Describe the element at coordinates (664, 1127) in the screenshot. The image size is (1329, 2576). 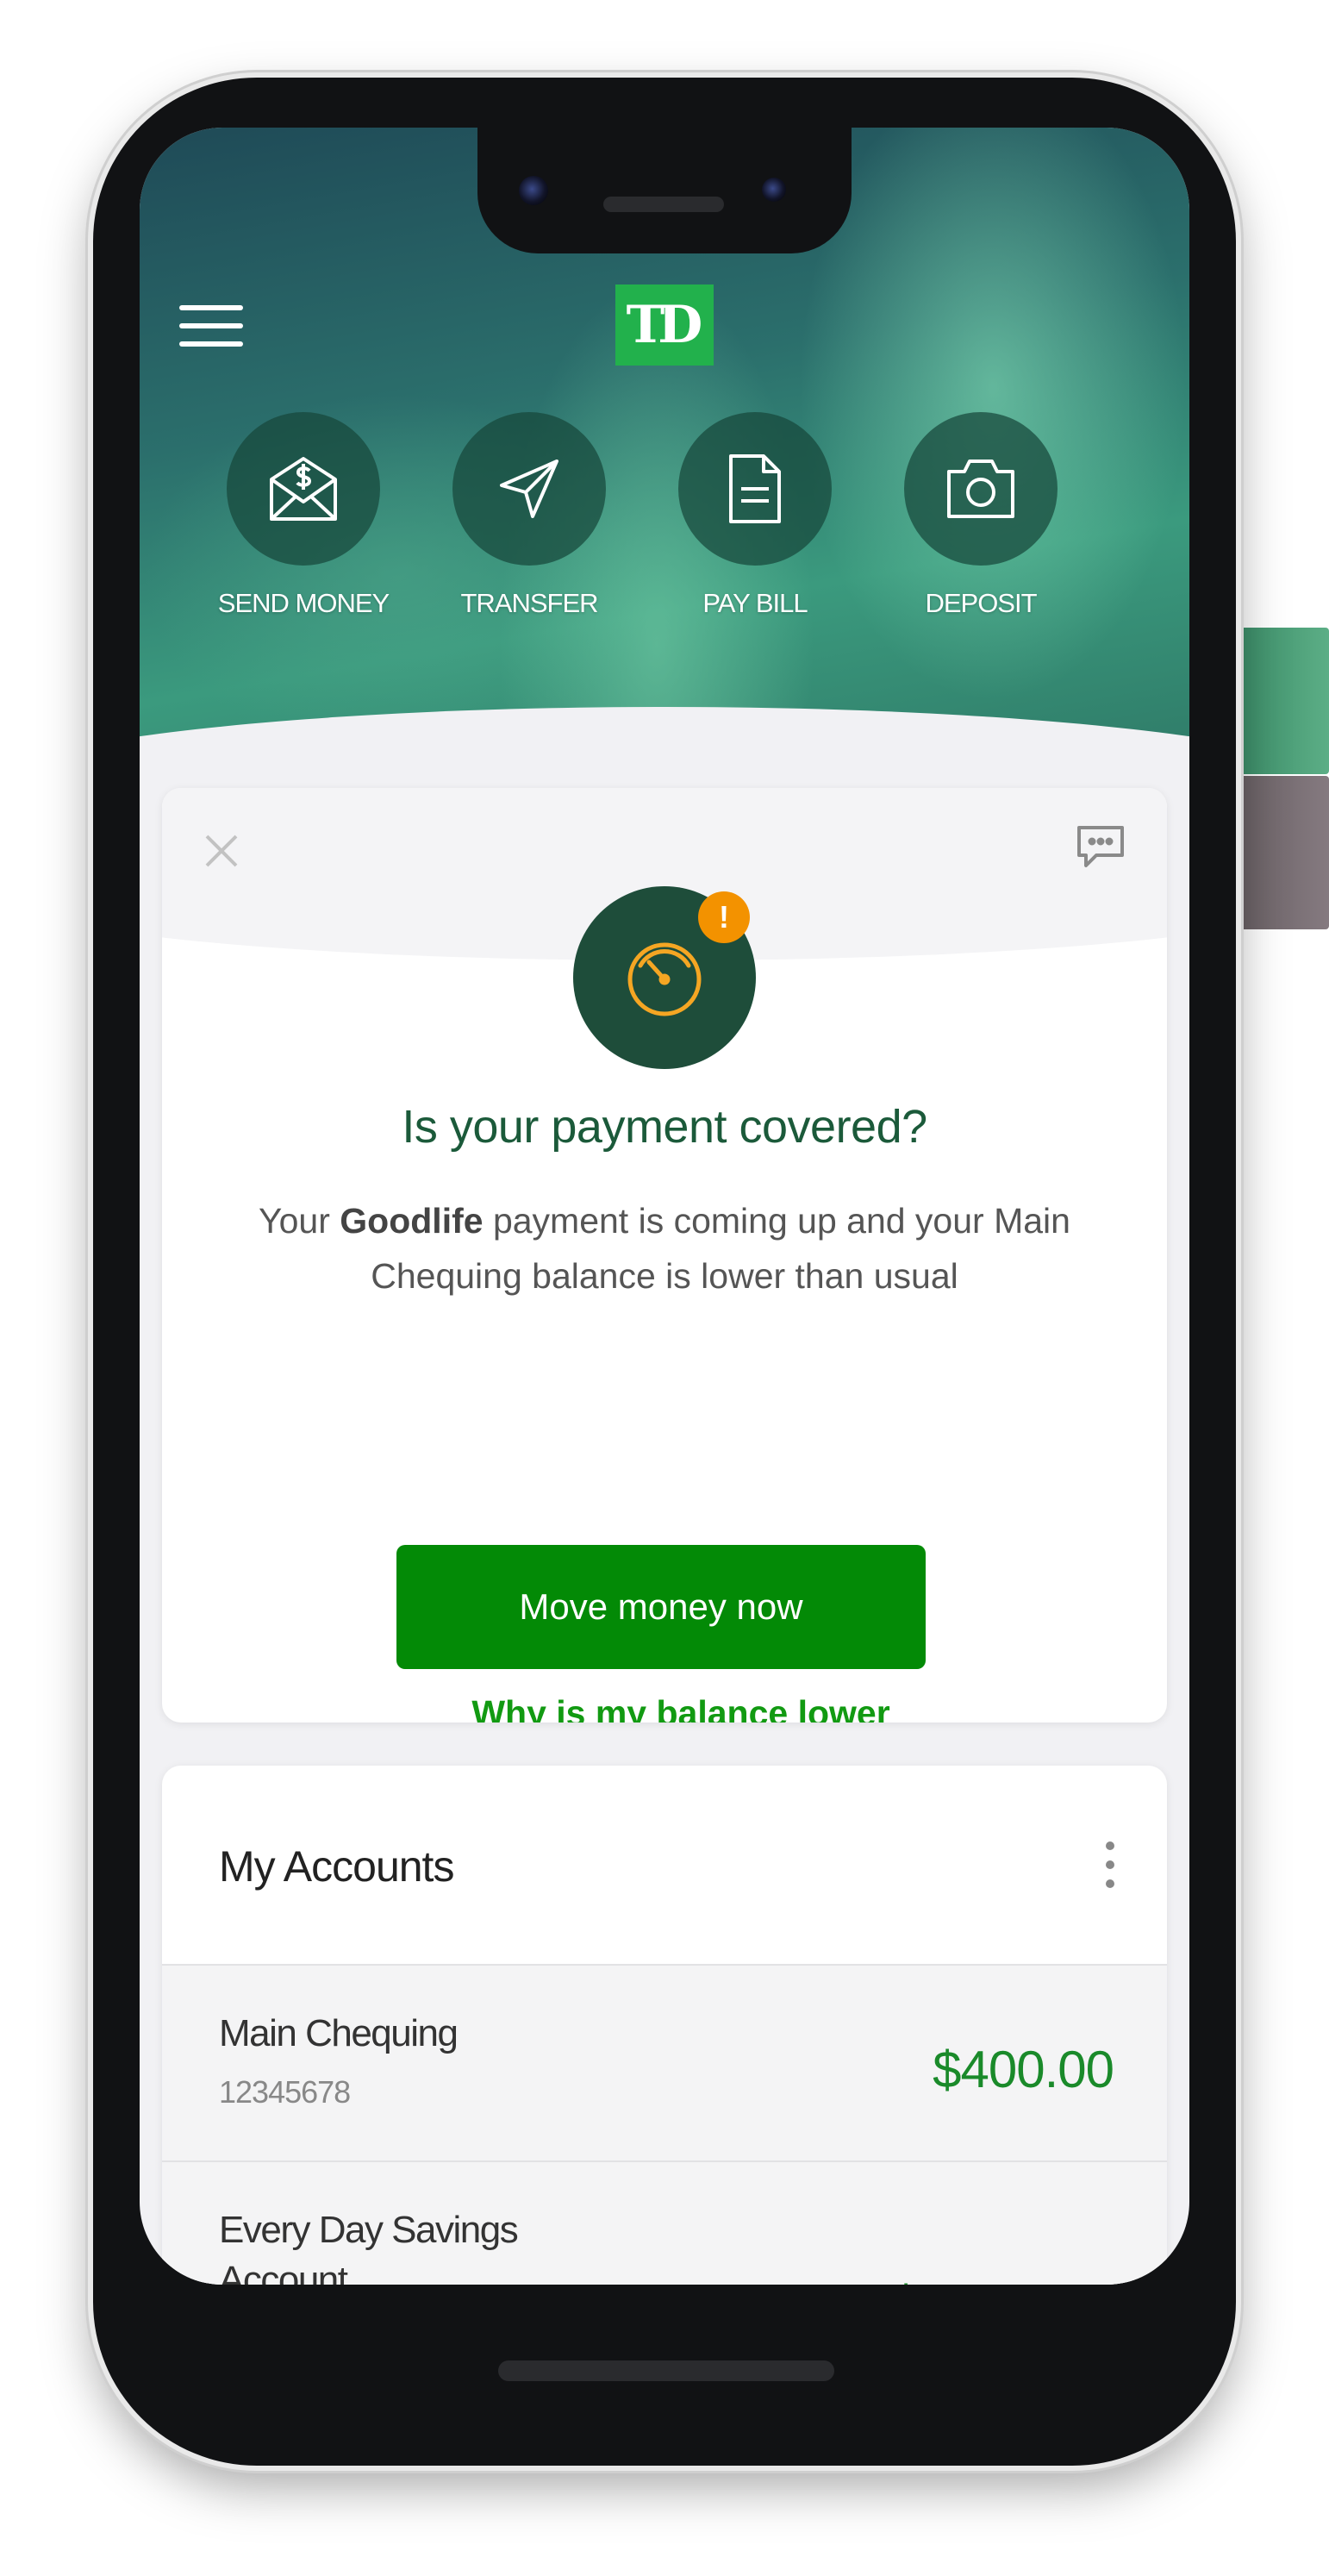
I see `alert-title: Is your payment covered?` at that location.